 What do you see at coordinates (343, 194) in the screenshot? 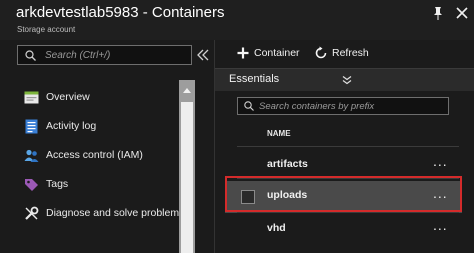
I see `selection-highlight-box` at bounding box center [343, 194].